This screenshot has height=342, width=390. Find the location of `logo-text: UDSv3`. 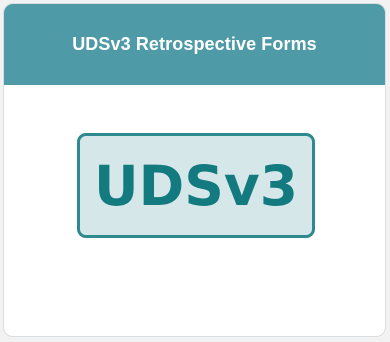

logo-text: UDSv3 is located at coordinates (196, 186).